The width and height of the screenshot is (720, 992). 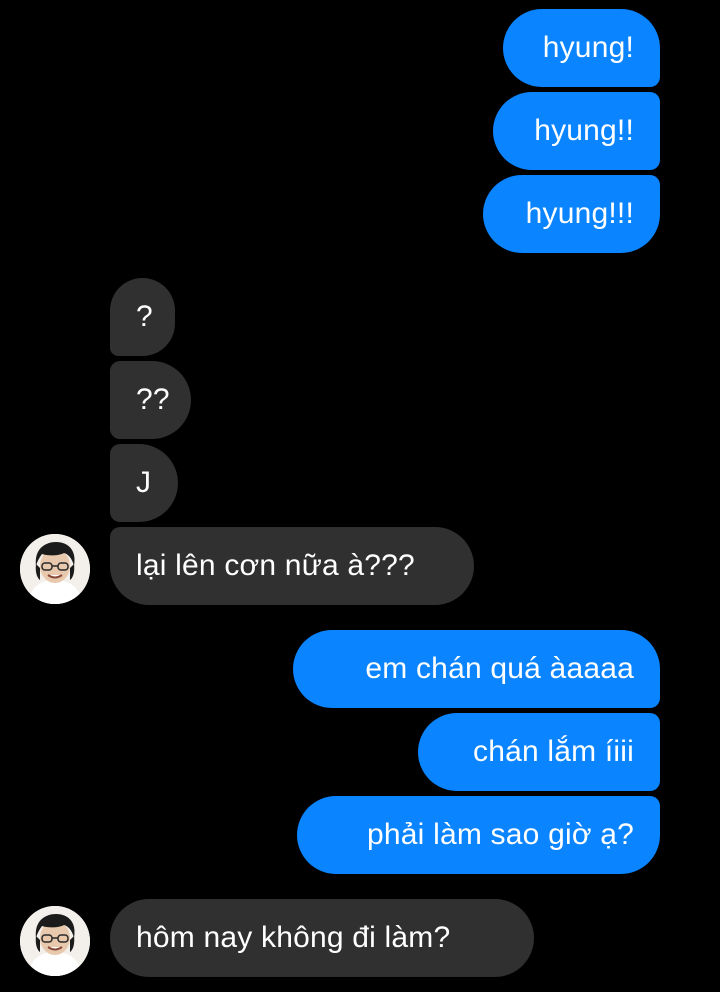 I want to click on received-message-bubble: J, so click(x=144, y=483).